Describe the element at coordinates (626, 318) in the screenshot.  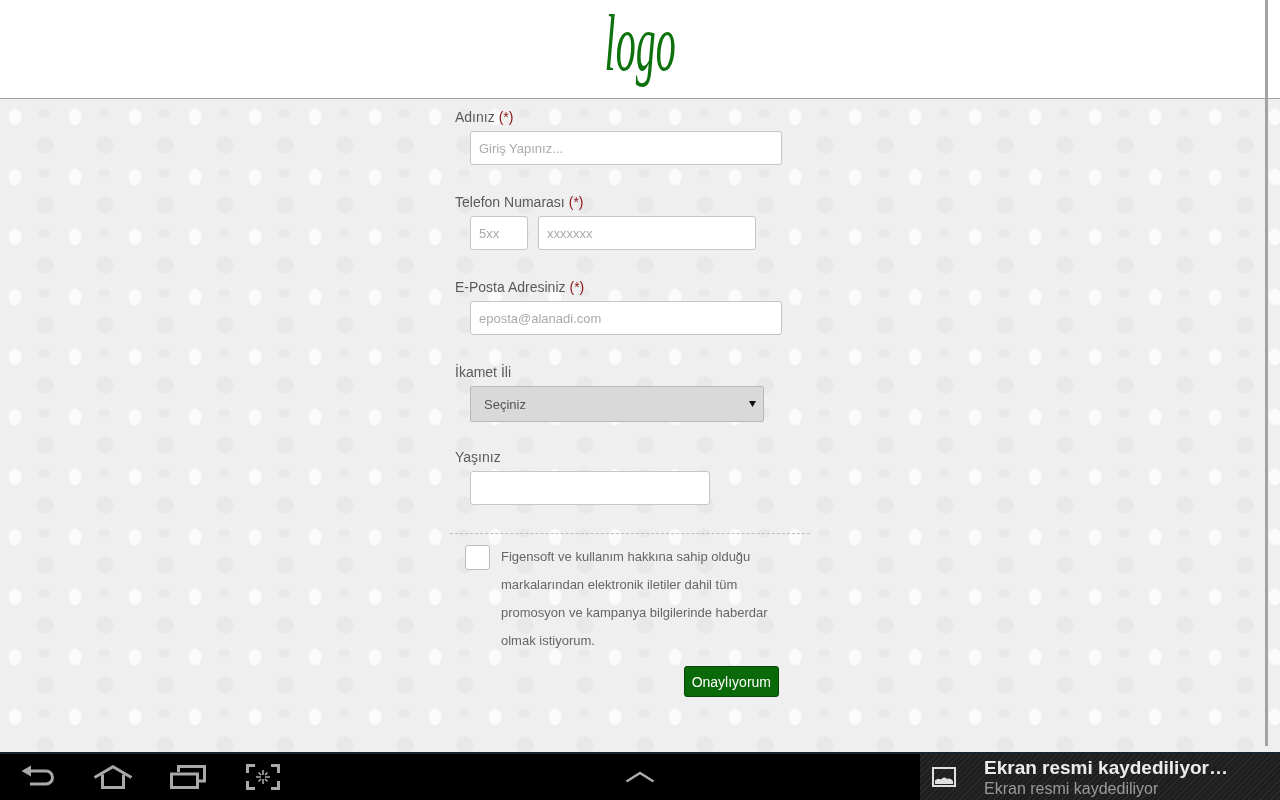
I see `input-field: eposta@alanadi.com` at that location.